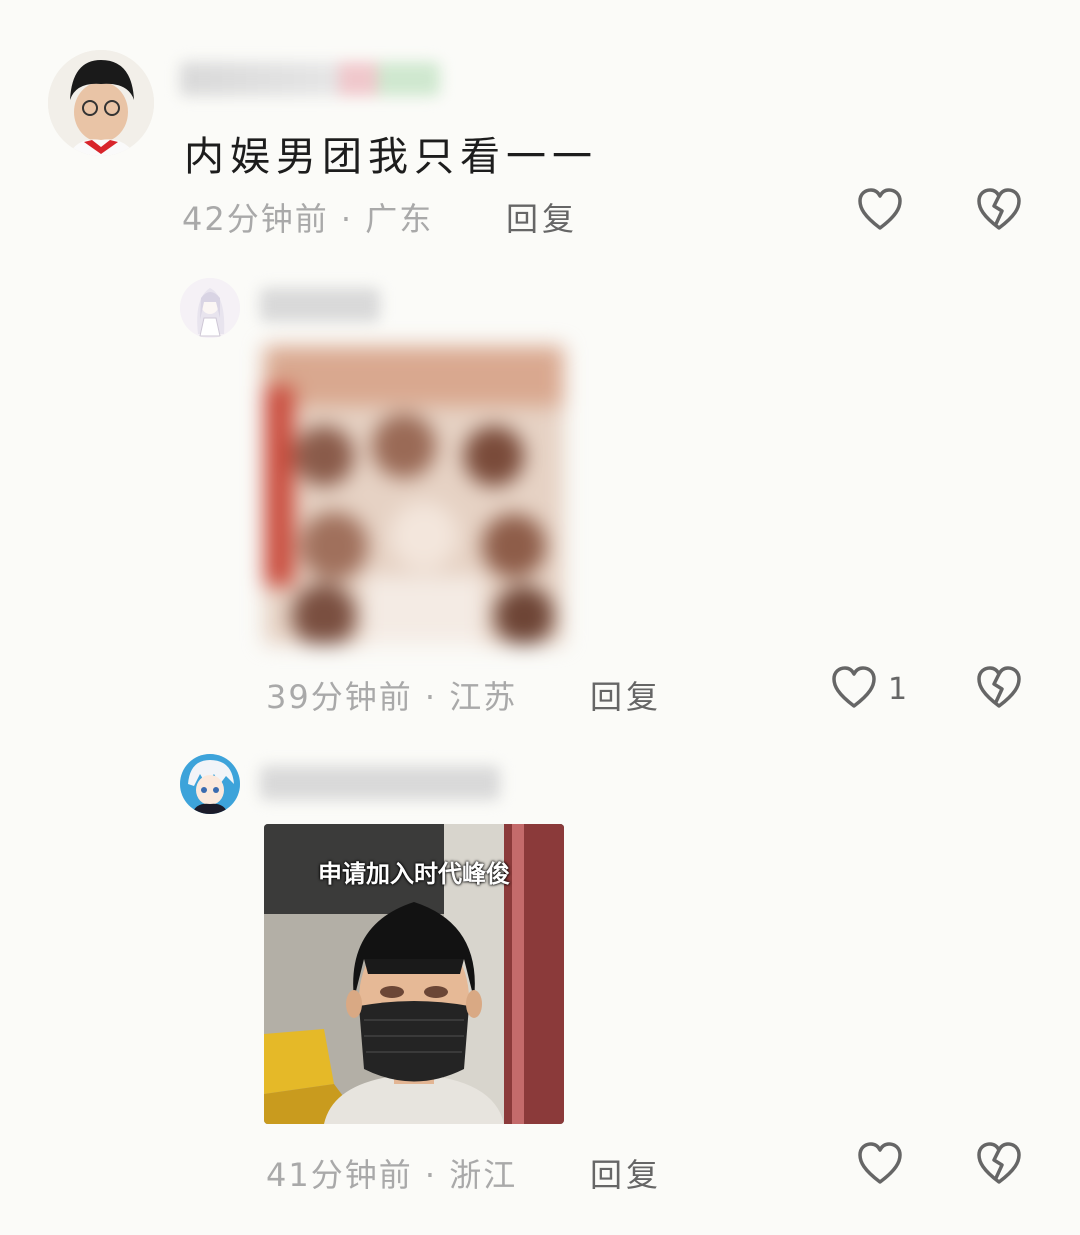 The image size is (1080, 1235). What do you see at coordinates (898, 689) in the screenshot?
I see `like-count: 1` at bounding box center [898, 689].